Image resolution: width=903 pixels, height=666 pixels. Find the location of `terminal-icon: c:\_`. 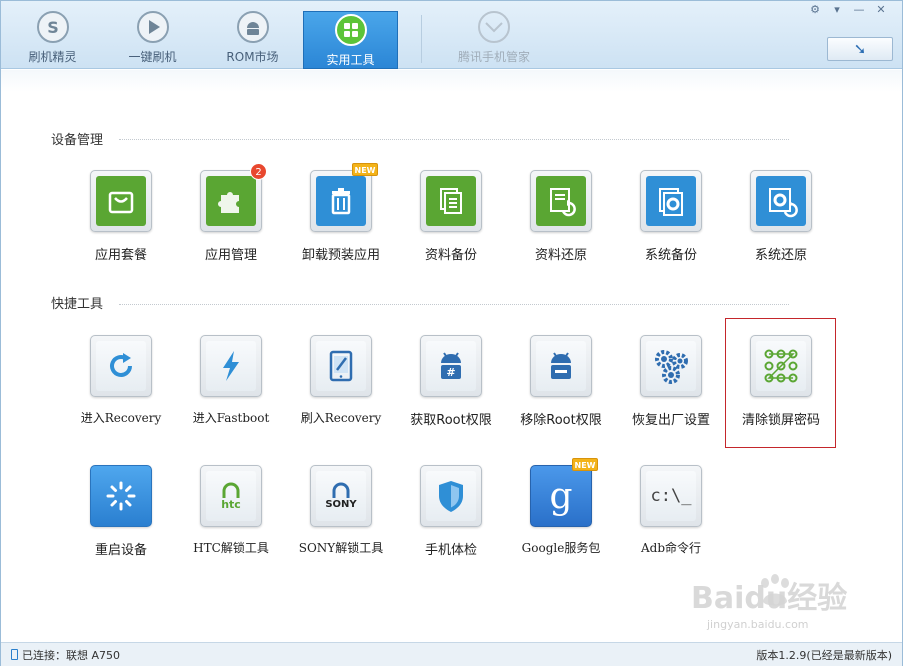

terminal-icon: c:\_ is located at coordinates (671, 496).